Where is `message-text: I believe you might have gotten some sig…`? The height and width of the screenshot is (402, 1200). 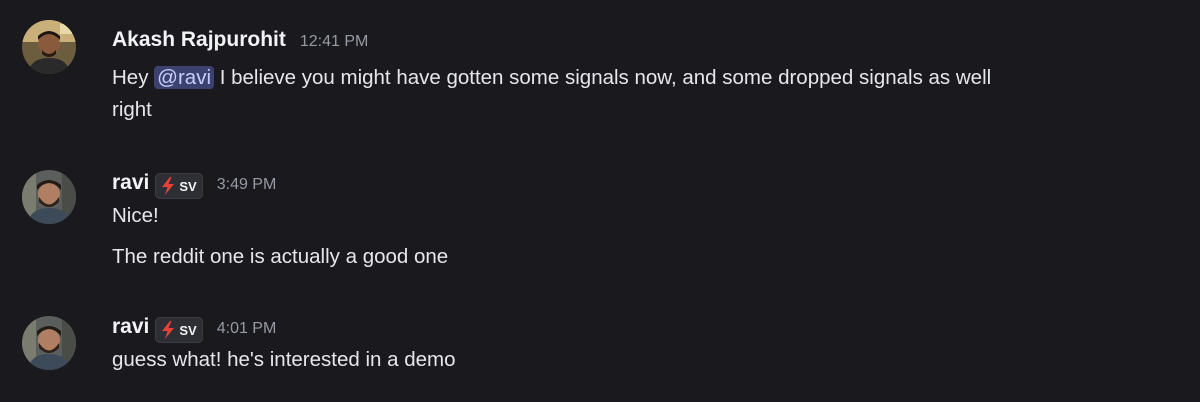 message-text: I believe you might have gotten some sig… is located at coordinates (603, 77).